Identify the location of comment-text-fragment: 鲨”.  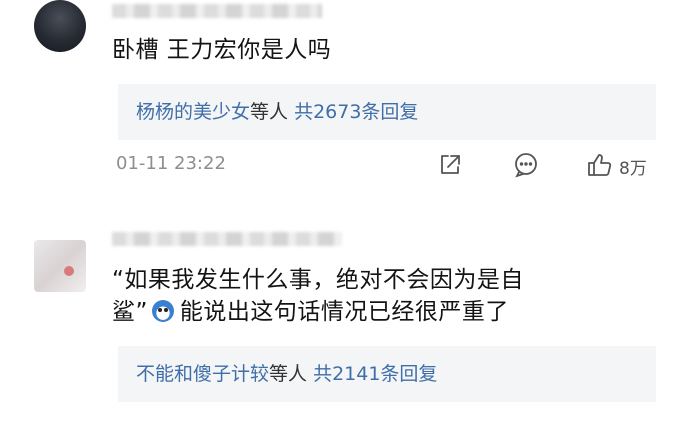
(130, 312).